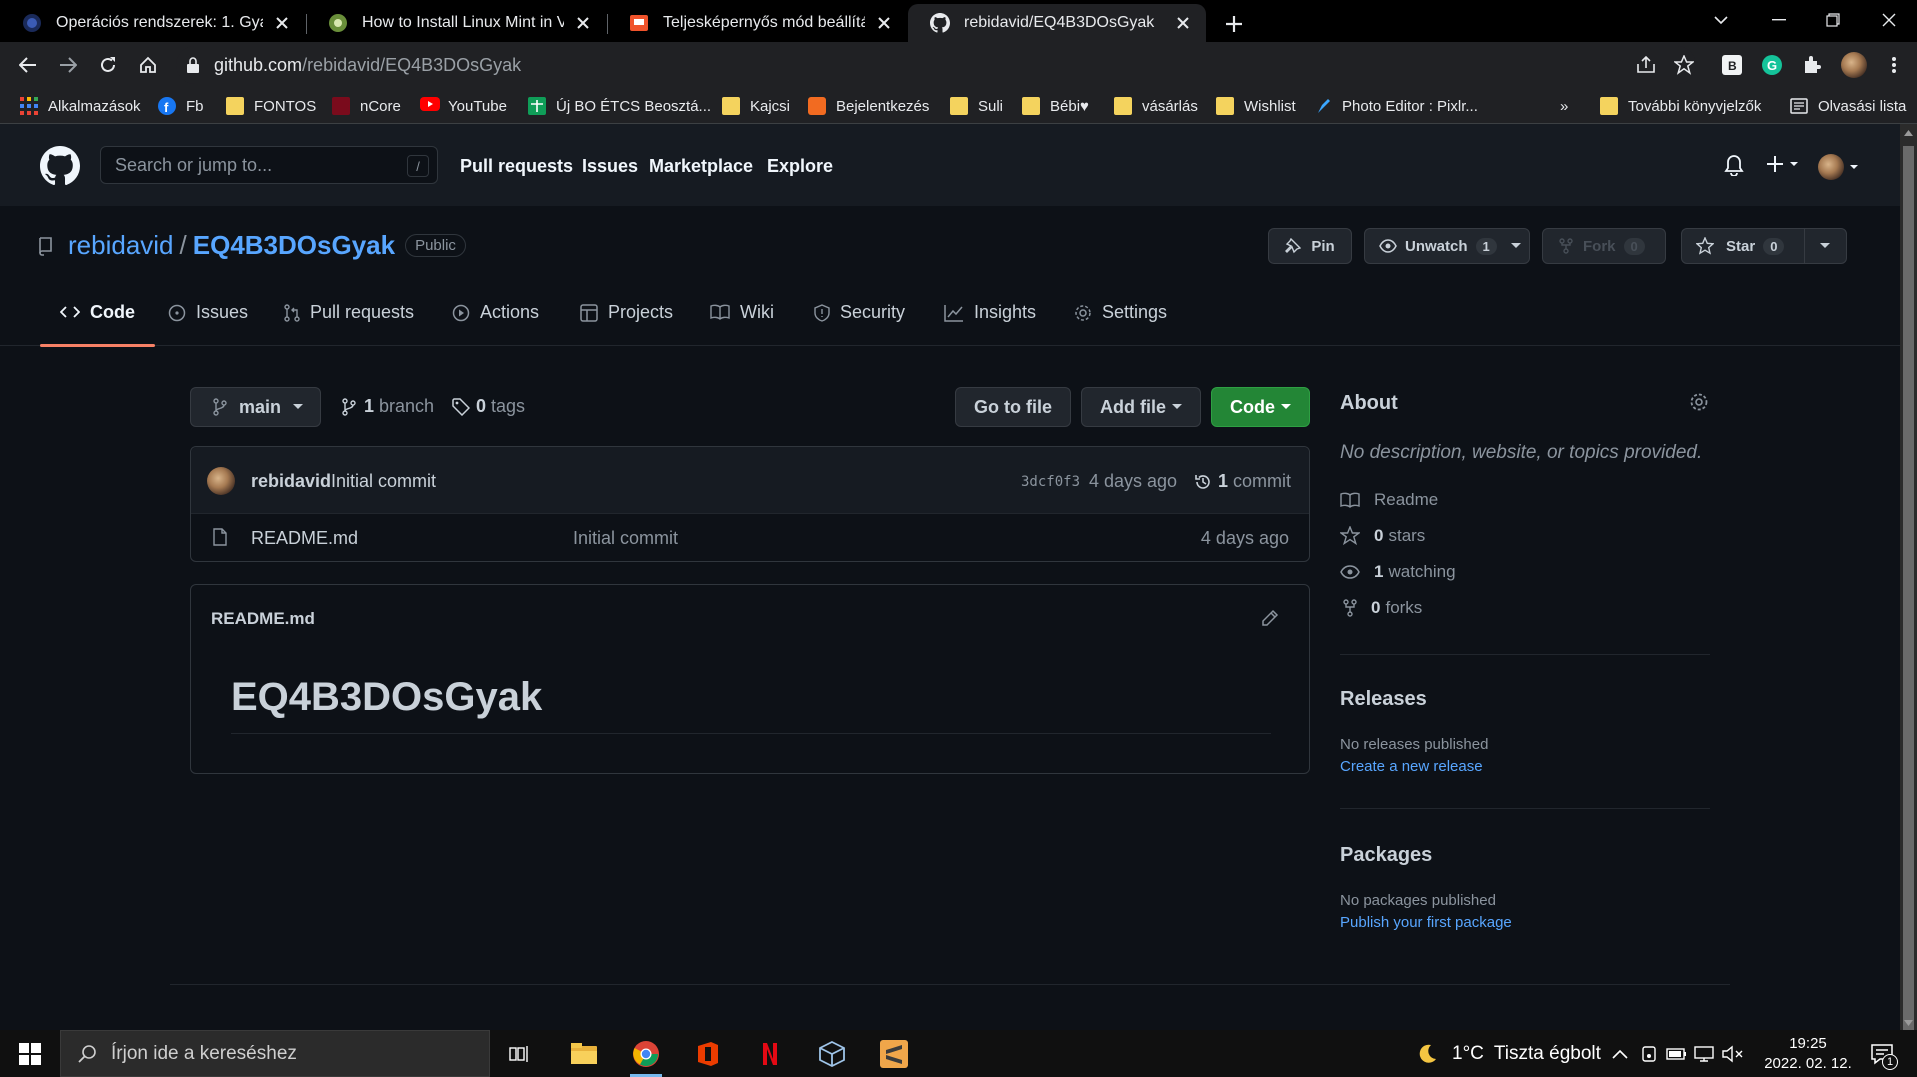 The image size is (1917, 1077). What do you see at coordinates (708, 1054) in the screenshot?
I see `office-icon` at bounding box center [708, 1054].